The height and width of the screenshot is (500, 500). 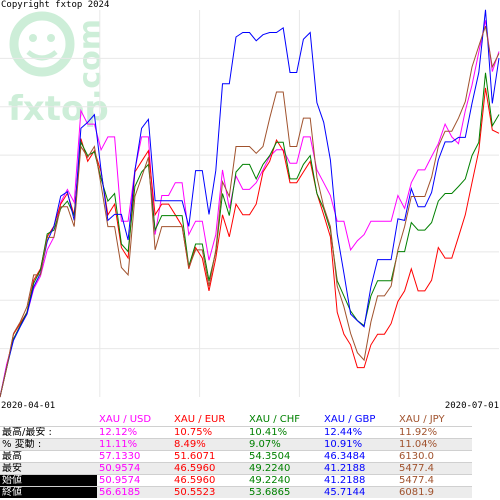 What do you see at coordinates (350, 419) in the screenshot?
I see `column-header-xau-gbp: XAU / GBP` at bounding box center [350, 419].